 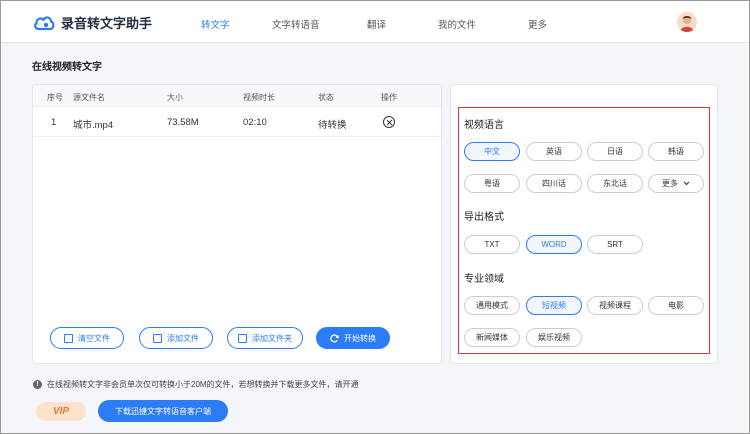 I want to click on format-title: 导出格式, so click(x=484, y=217).